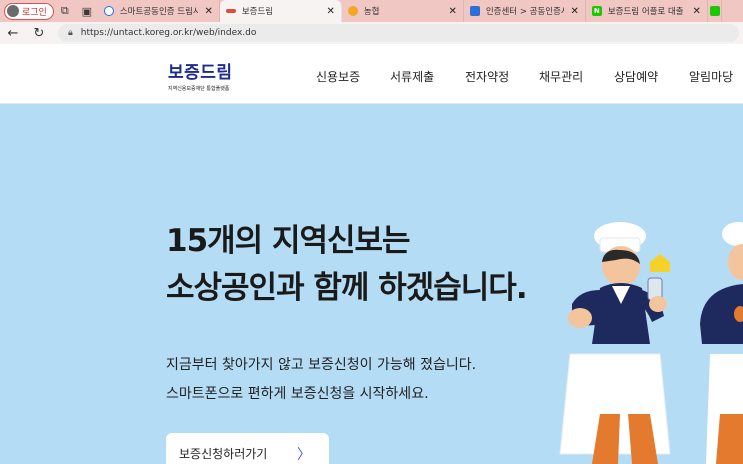 The image size is (743, 464). Describe the element at coordinates (596, 11) in the screenshot. I see `naver-icon: N` at that location.